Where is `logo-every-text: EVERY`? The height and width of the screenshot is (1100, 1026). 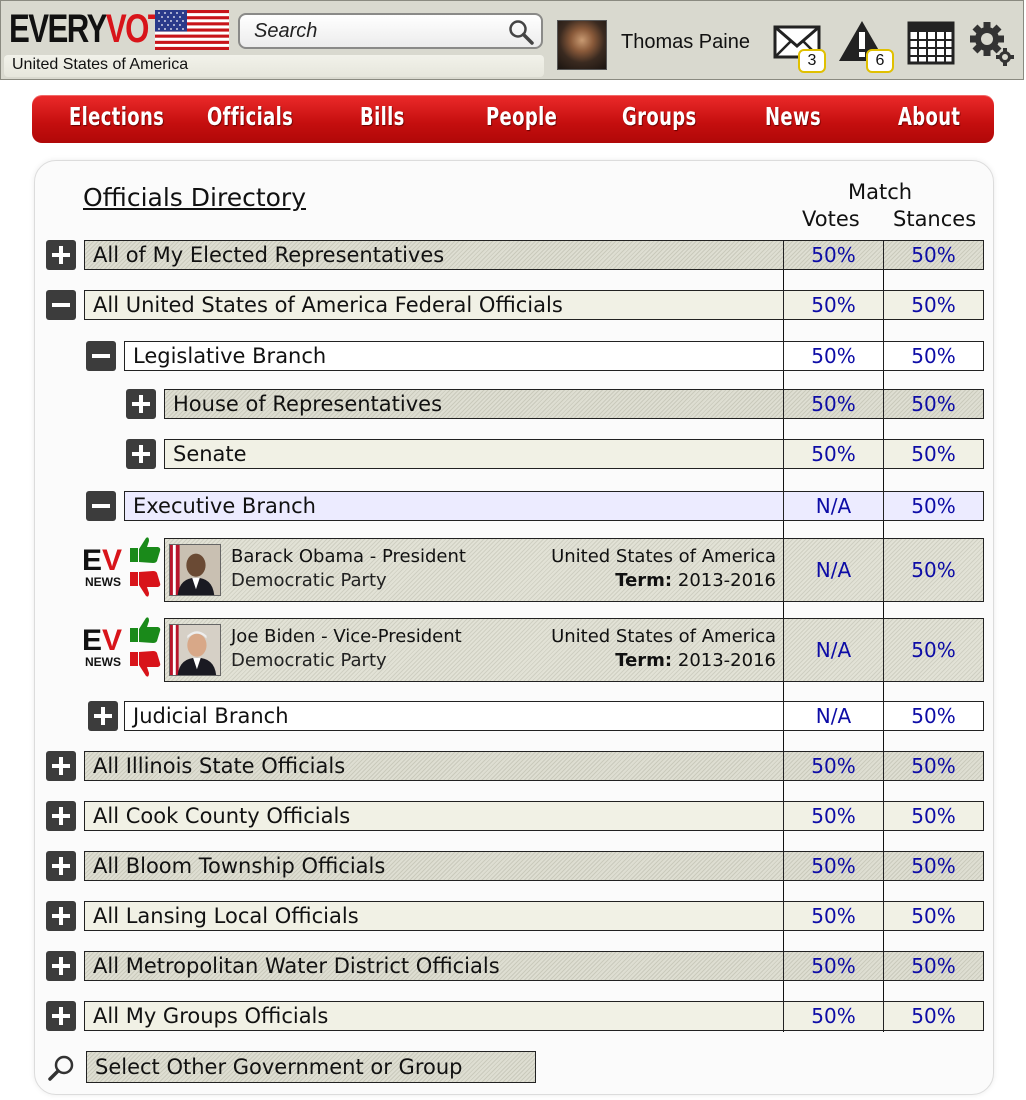 logo-every-text: EVERY is located at coordinates (58, 29).